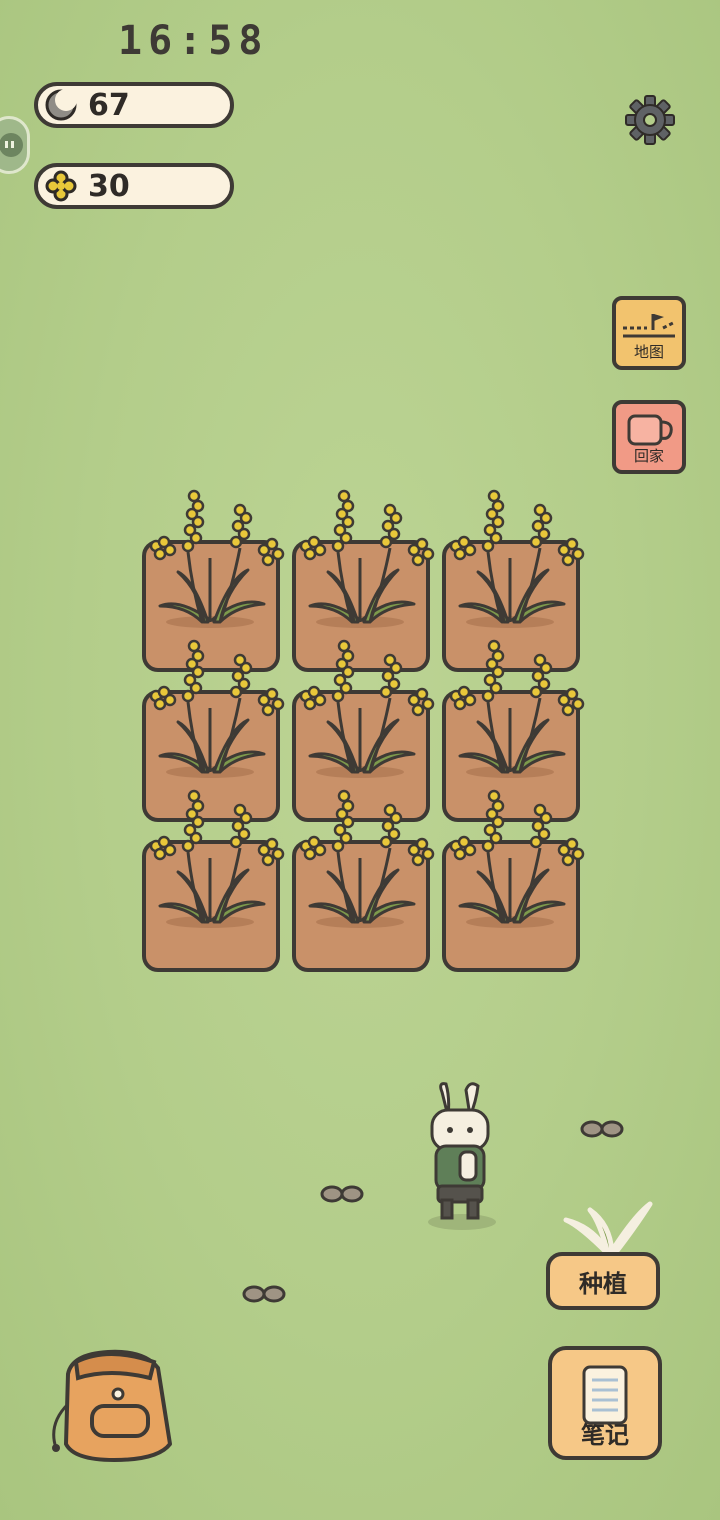  Describe the element at coordinates (61, 186) in the screenshot. I see `clover-icon` at that location.